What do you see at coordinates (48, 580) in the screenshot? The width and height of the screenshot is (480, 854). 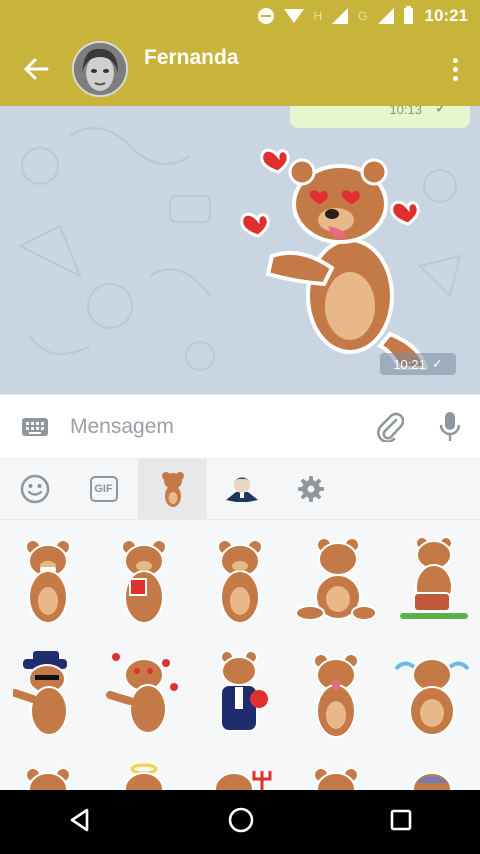 I see `sticker-bear-grin` at bounding box center [48, 580].